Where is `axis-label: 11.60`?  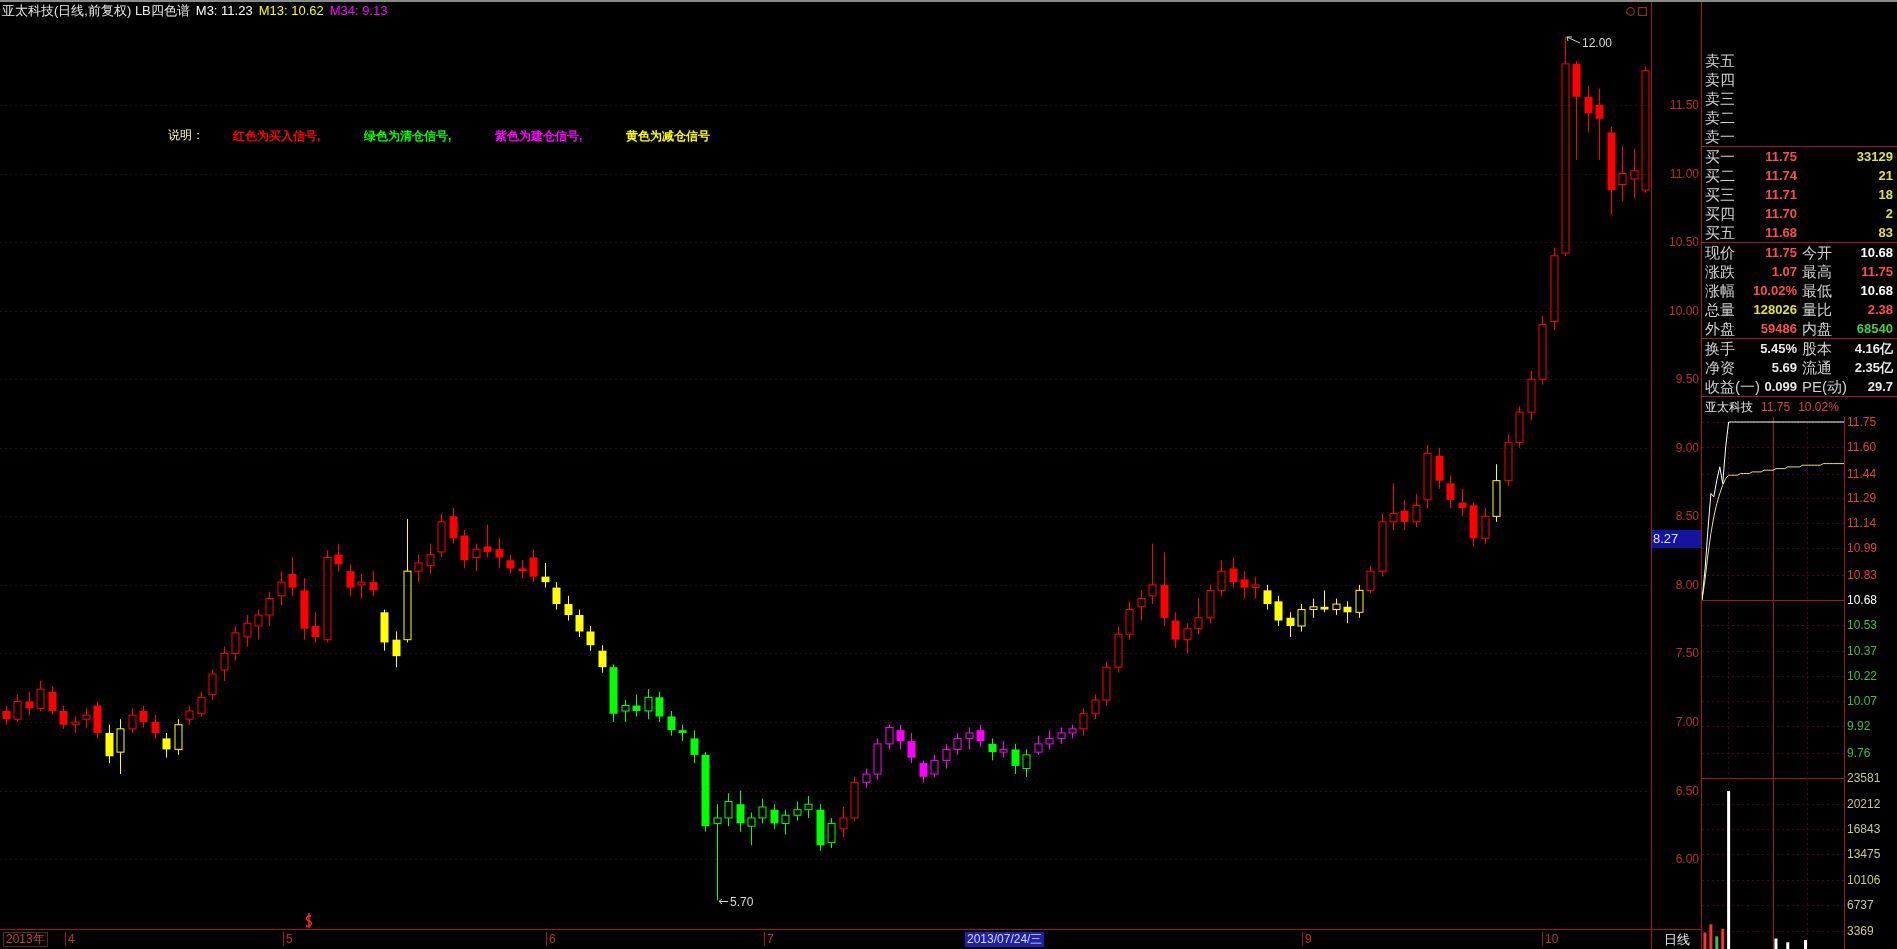 axis-label: 11.60 is located at coordinates (1862, 447).